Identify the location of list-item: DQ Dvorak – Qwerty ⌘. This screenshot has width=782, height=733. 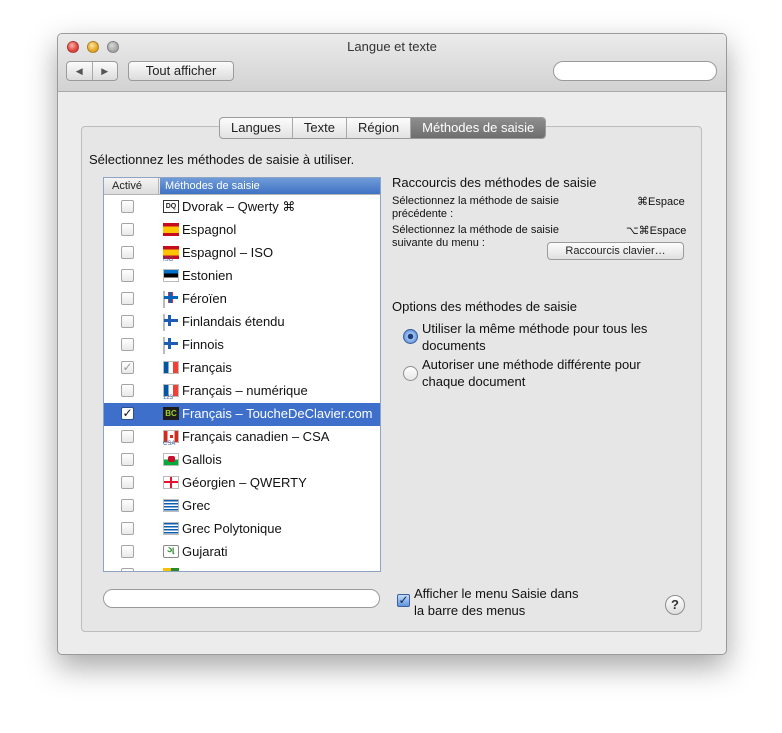
(242, 207).